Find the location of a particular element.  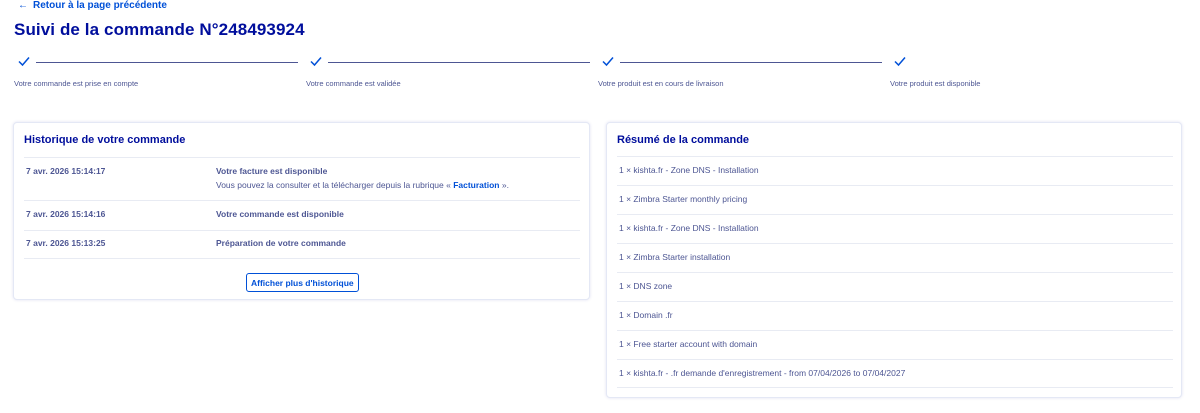

history-event-title: Préparation de votre commande is located at coordinates (281, 243).